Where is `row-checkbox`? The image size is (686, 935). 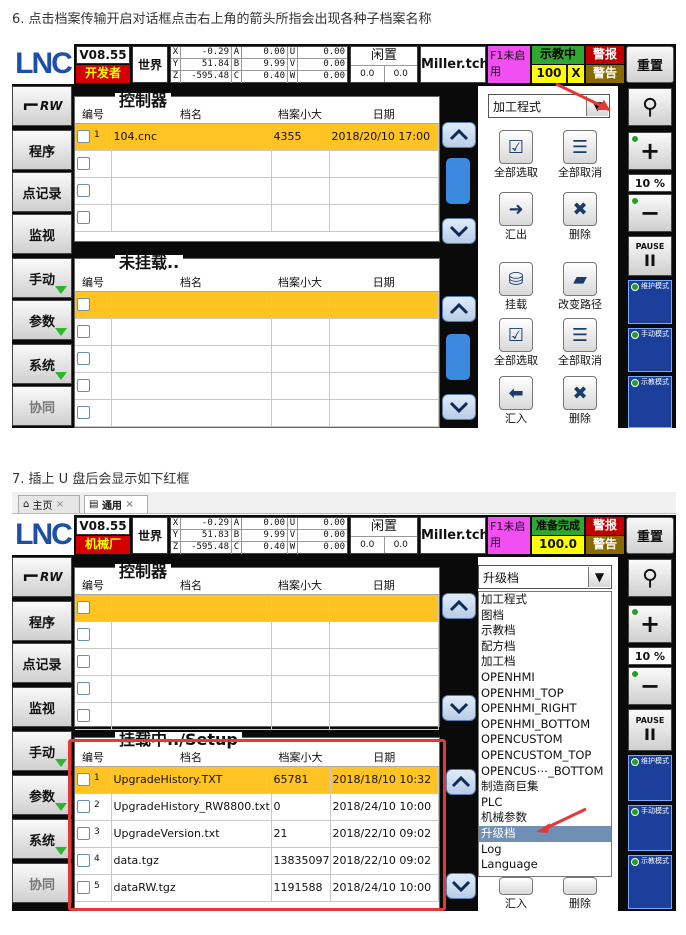 row-checkbox is located at coordinates (83, 137).